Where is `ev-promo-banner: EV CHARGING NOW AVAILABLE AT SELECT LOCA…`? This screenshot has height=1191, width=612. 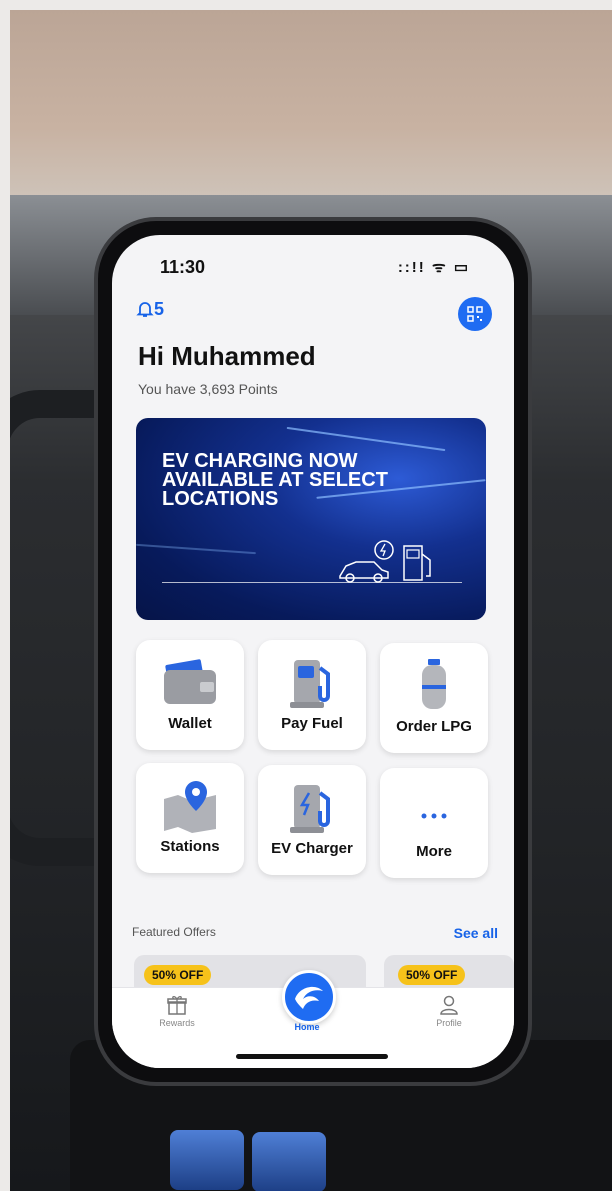 ev-promo-banner: EV CHARGING NOW AVAILABLE AT SELECT LOCA… is located at coordinates (311, 519).